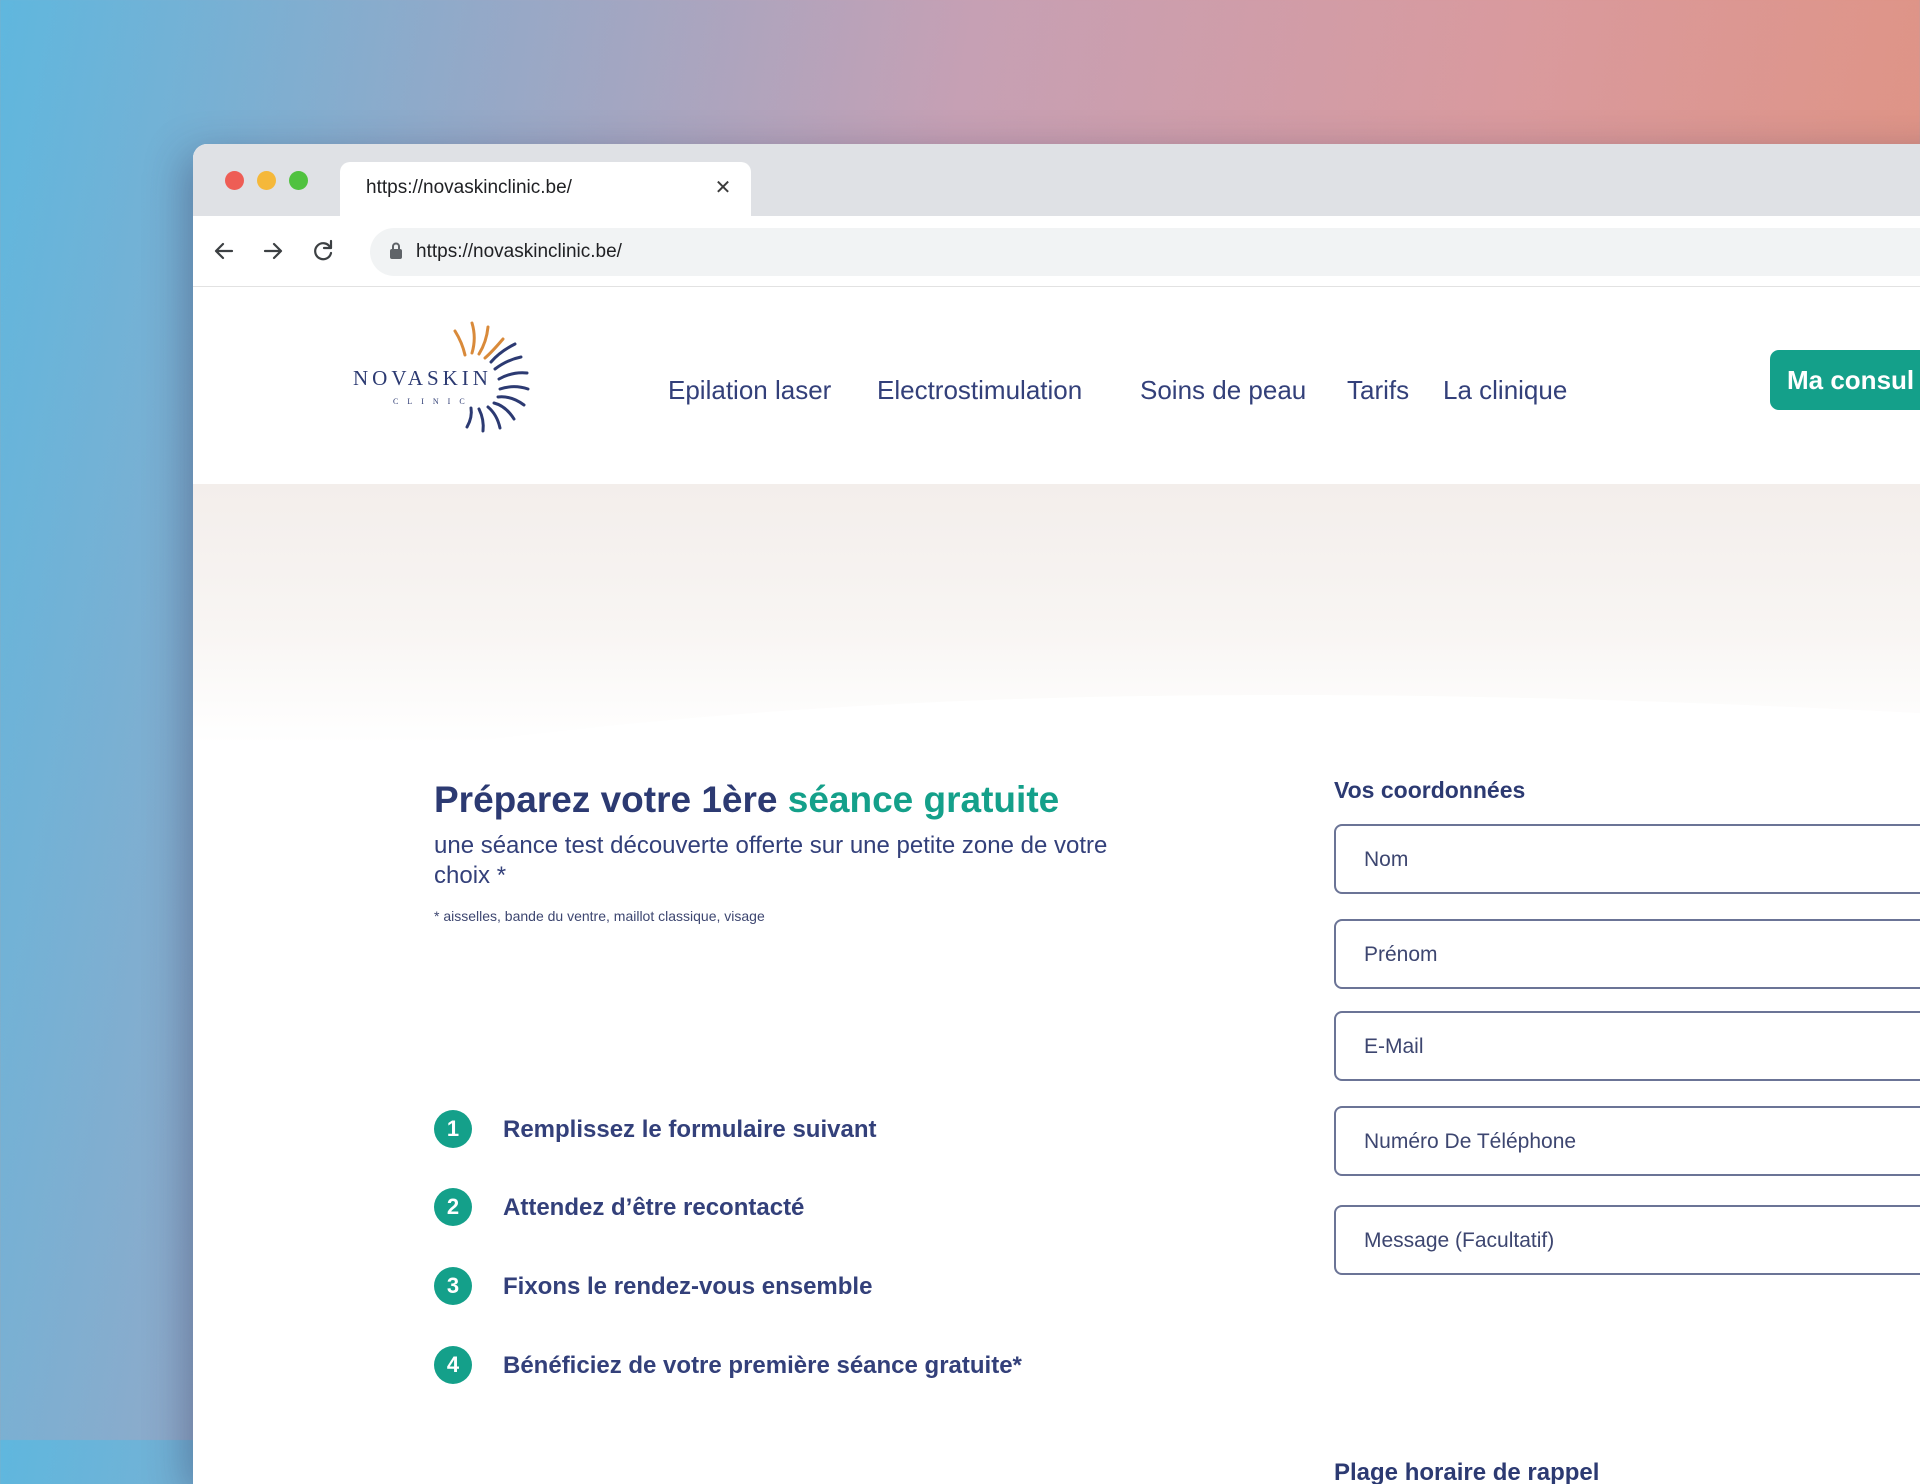  What do you see at coordinates (1505, 390) in the screenshot?
I see `nav-la-clinique: La clinique` at bounding box center [1505, 390].